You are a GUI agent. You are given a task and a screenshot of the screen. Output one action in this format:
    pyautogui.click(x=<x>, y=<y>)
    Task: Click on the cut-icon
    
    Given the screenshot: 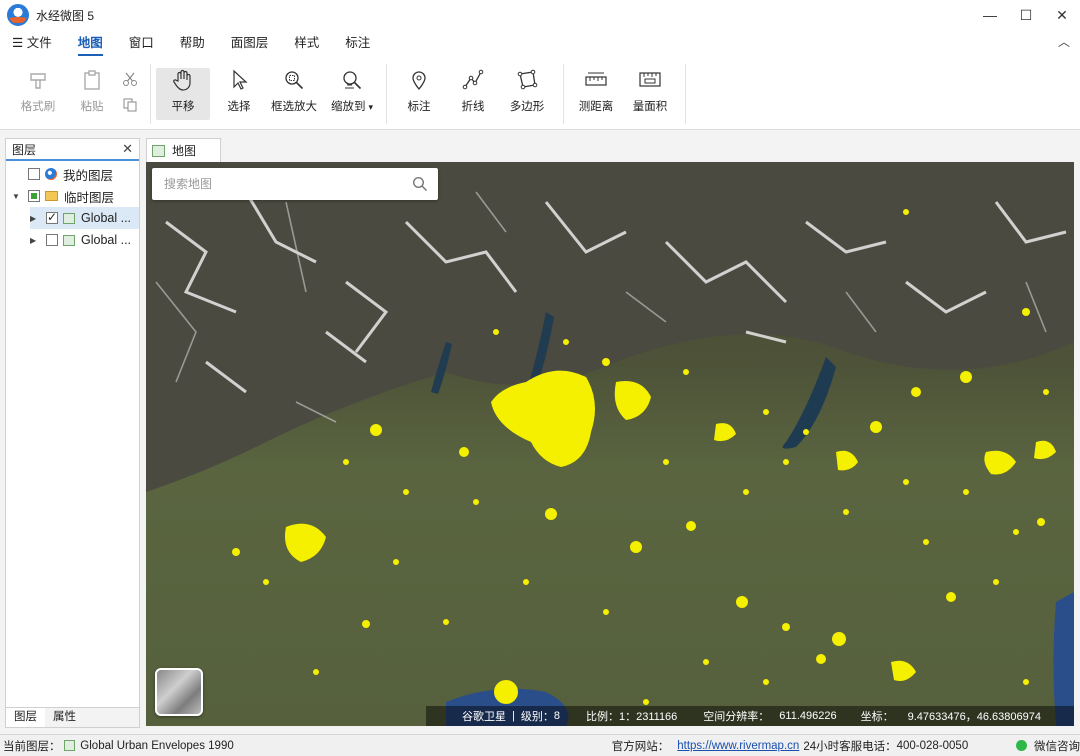 What is the action you would take?
    pyautogui.click(x=130, y=79)
    